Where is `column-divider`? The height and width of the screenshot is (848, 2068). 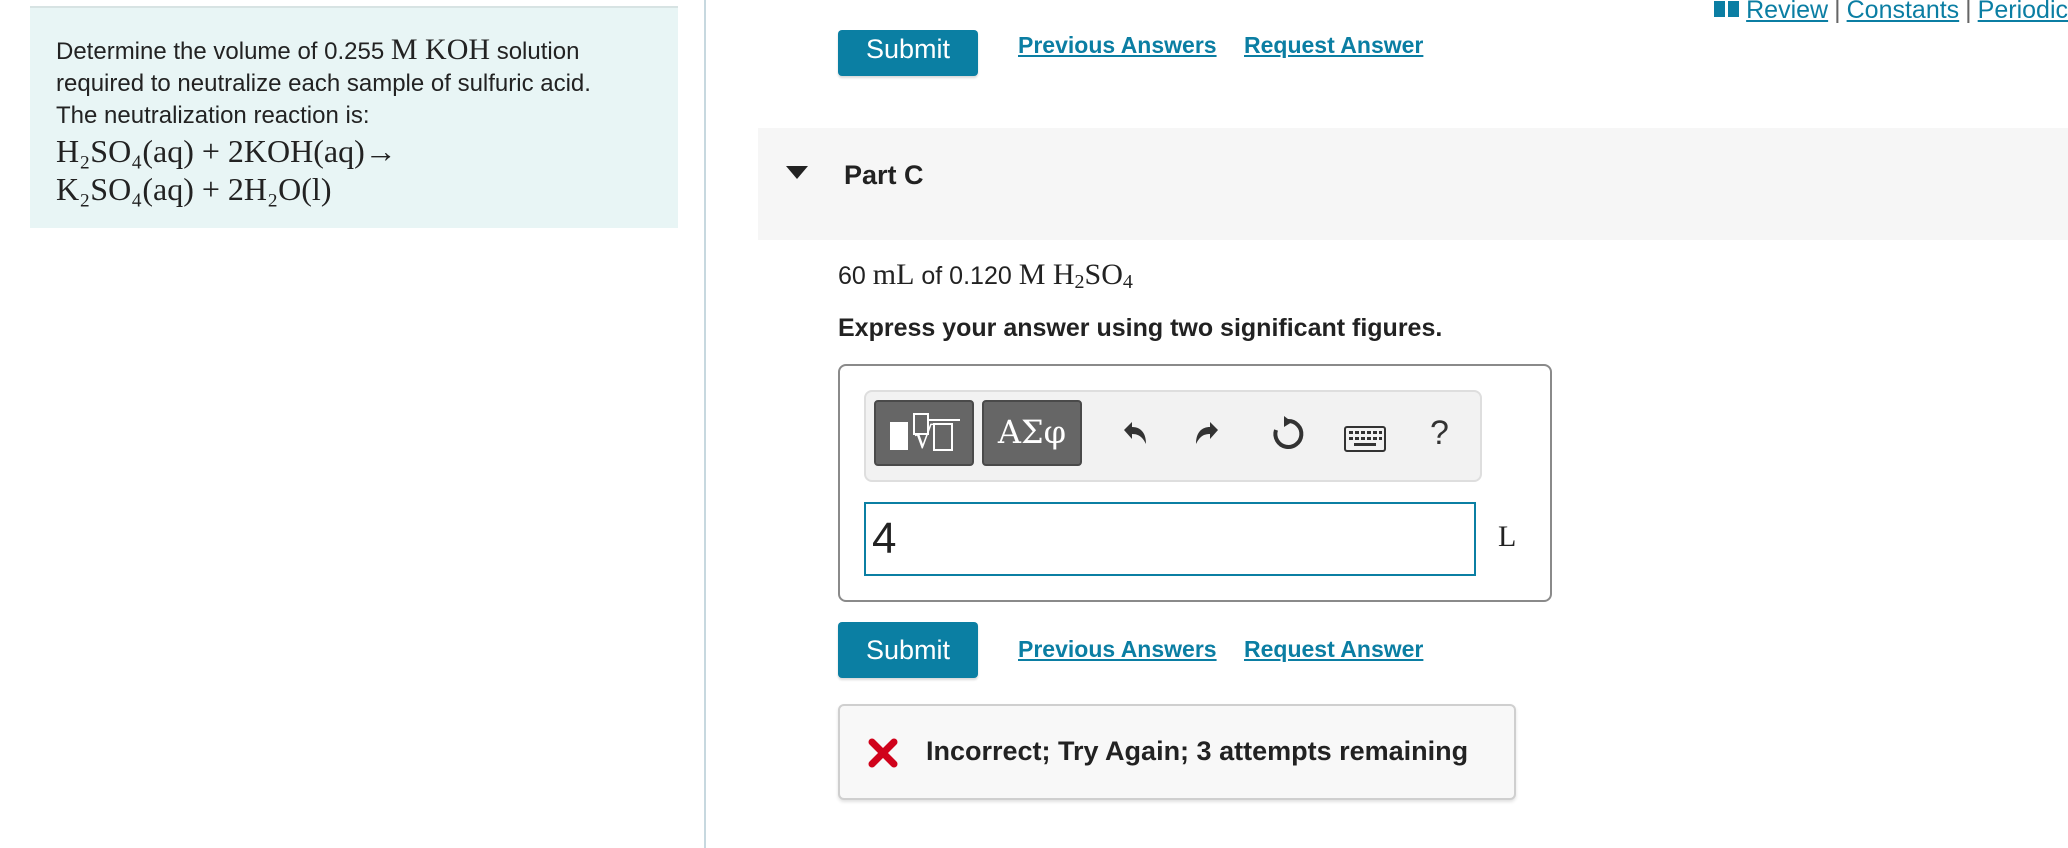
column-divider is located at coordinates (705, 424).